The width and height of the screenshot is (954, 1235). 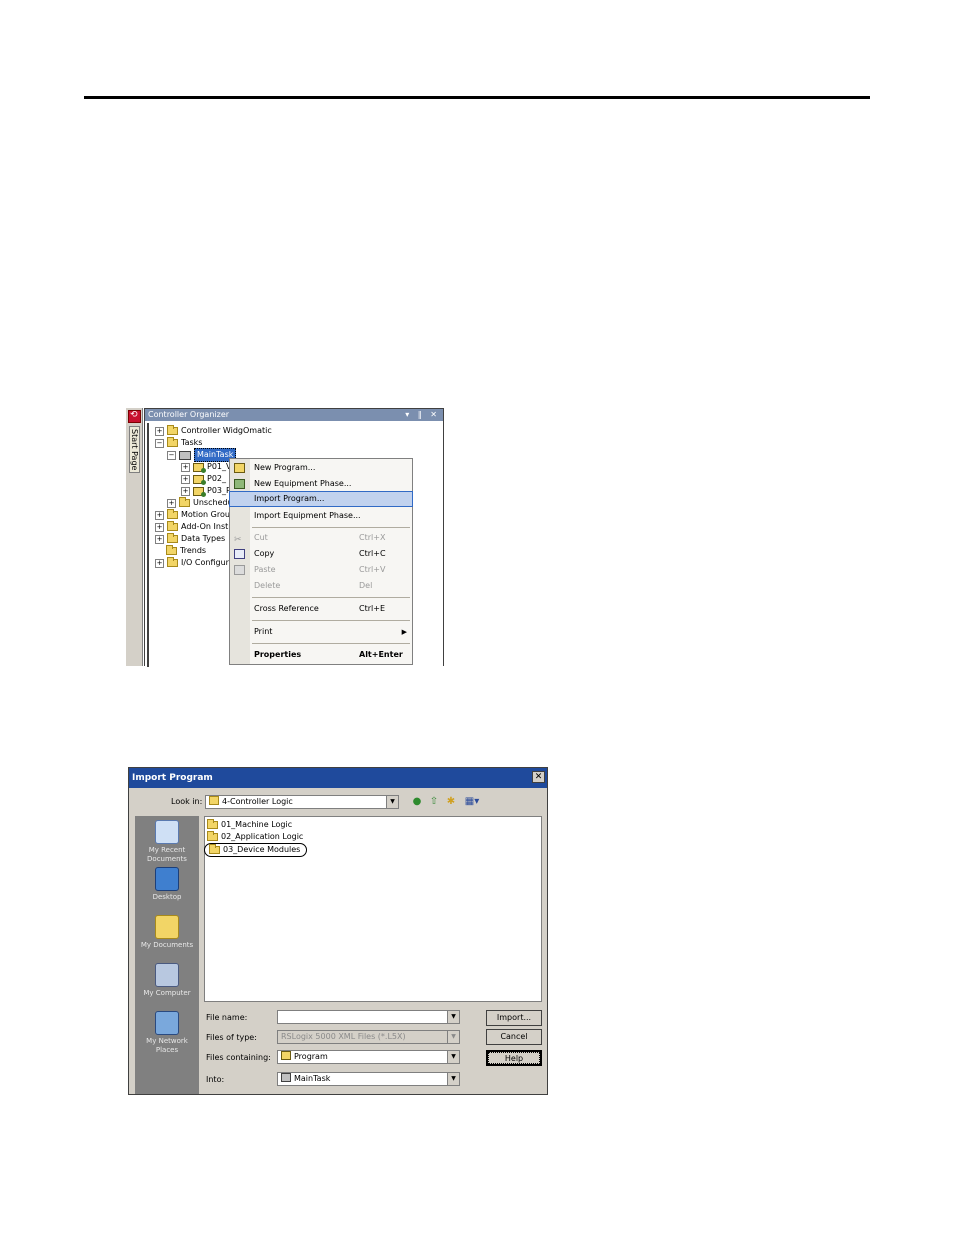 I want to click on into-combo: MainTask ▼, so click(x=368, y=1079).